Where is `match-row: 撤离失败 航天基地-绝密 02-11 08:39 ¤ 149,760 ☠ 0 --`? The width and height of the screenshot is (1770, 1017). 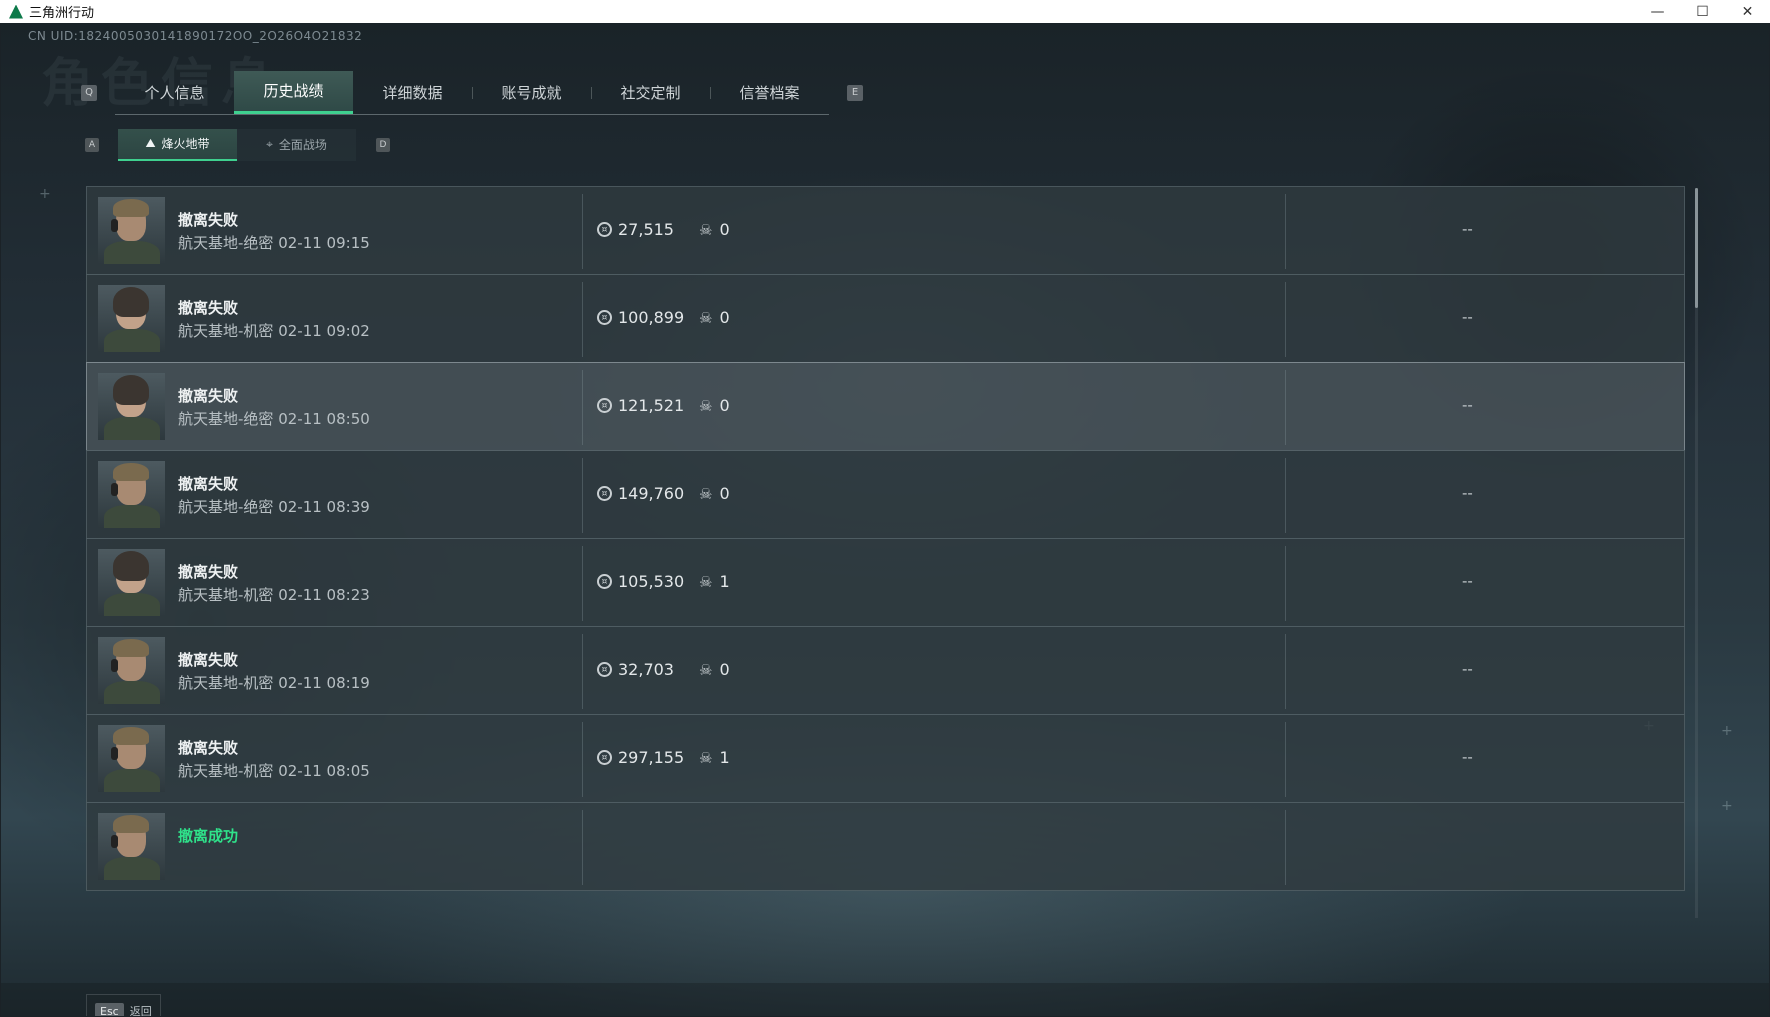
match-row: 撤离失败 航天基地-绝密 02-11 08:39 ¤ 149,760 ☠ 0 -- is located at coordinates (885, 494).